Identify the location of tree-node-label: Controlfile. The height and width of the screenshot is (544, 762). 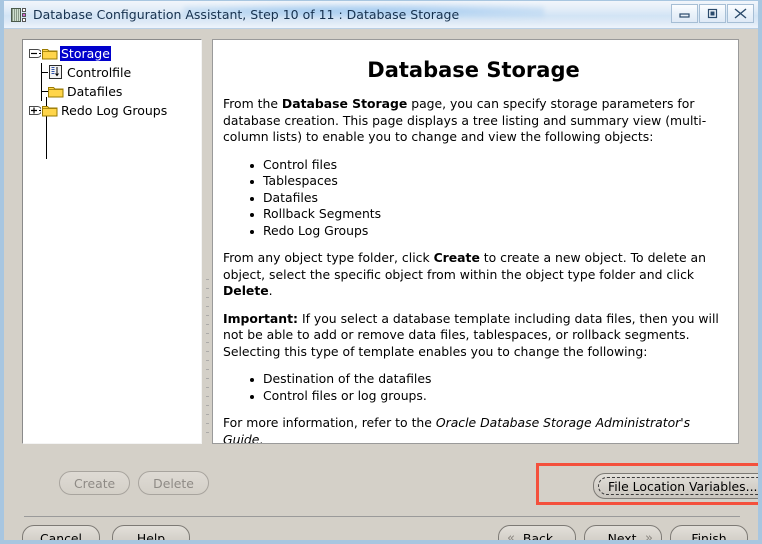
(99, 72).